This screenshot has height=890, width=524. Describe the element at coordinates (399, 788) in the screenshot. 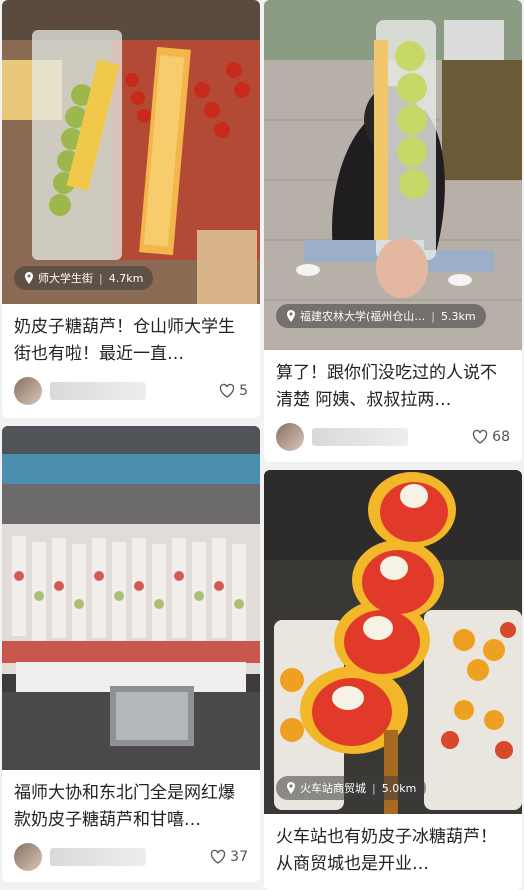

I see `location-distance: 5.0km` at that location.